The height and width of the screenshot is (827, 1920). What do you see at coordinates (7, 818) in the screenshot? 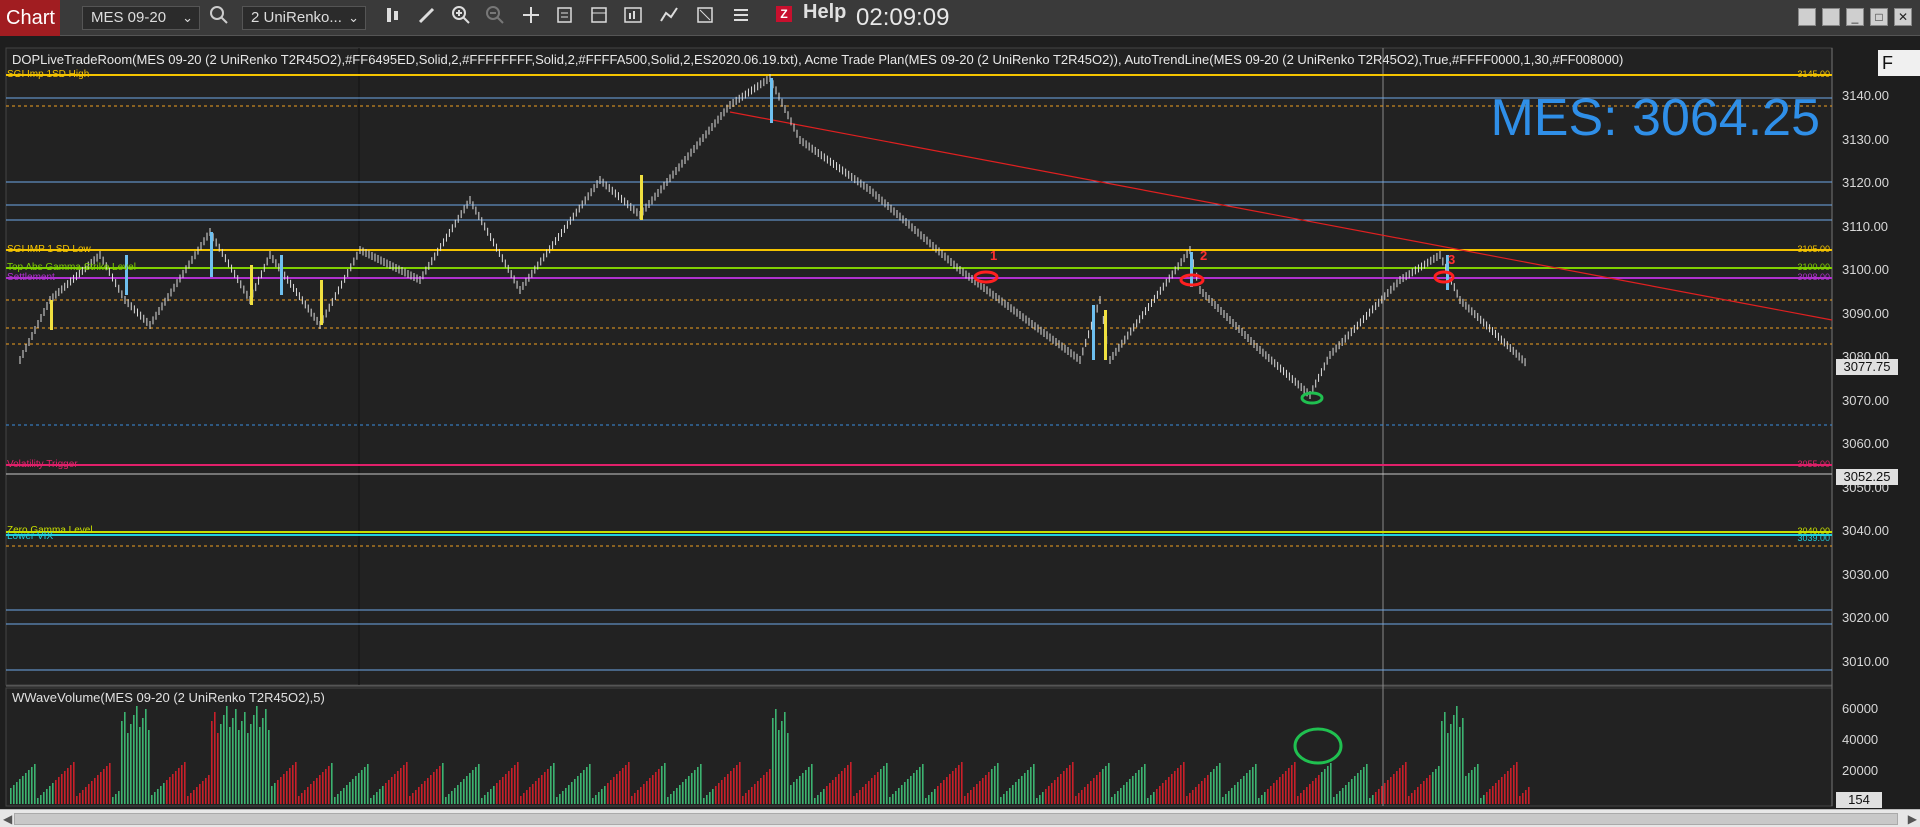
I see `scroll-left-icon: ◀` at bounding box center [7, 818].